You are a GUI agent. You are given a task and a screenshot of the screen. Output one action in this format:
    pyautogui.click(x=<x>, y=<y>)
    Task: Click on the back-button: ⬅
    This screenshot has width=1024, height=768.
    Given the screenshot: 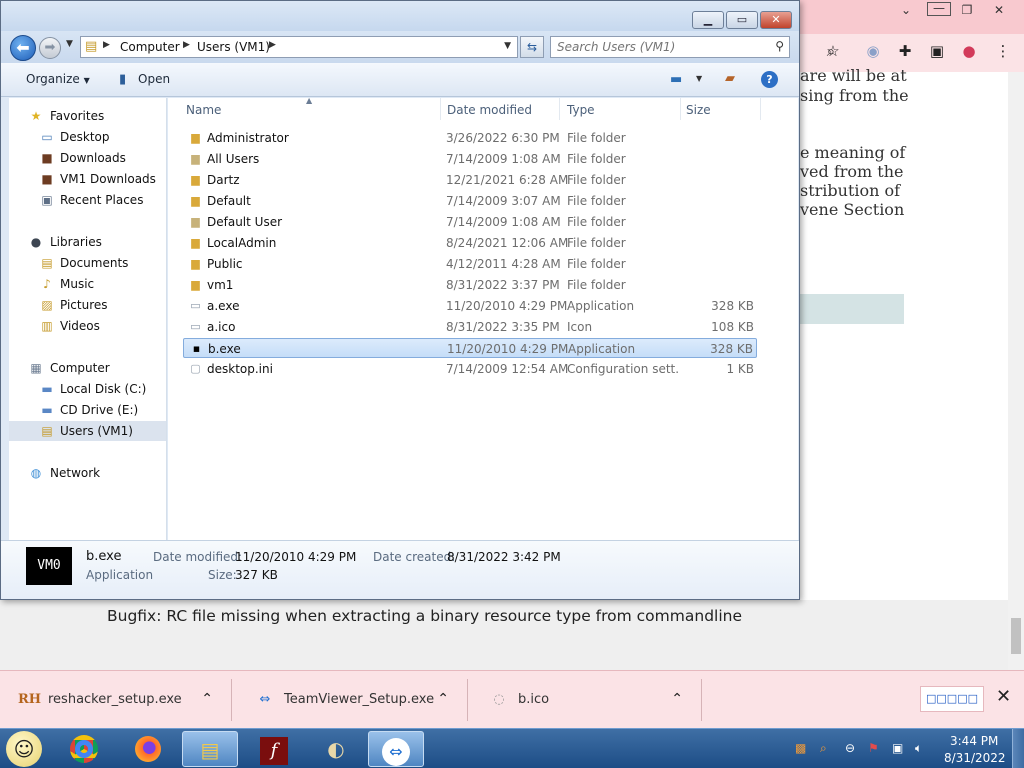 What is the action you would take?
    pyautogui.click(x=23, y=48)
    